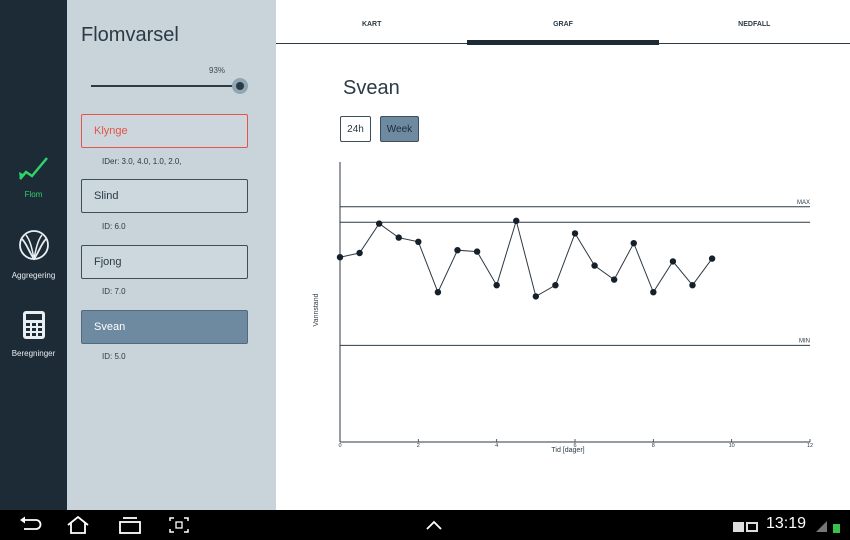 Image resolution: width=850 pixels, height=540 pixels. I want to click on tab-graf: GRAF, so click(563, 26).